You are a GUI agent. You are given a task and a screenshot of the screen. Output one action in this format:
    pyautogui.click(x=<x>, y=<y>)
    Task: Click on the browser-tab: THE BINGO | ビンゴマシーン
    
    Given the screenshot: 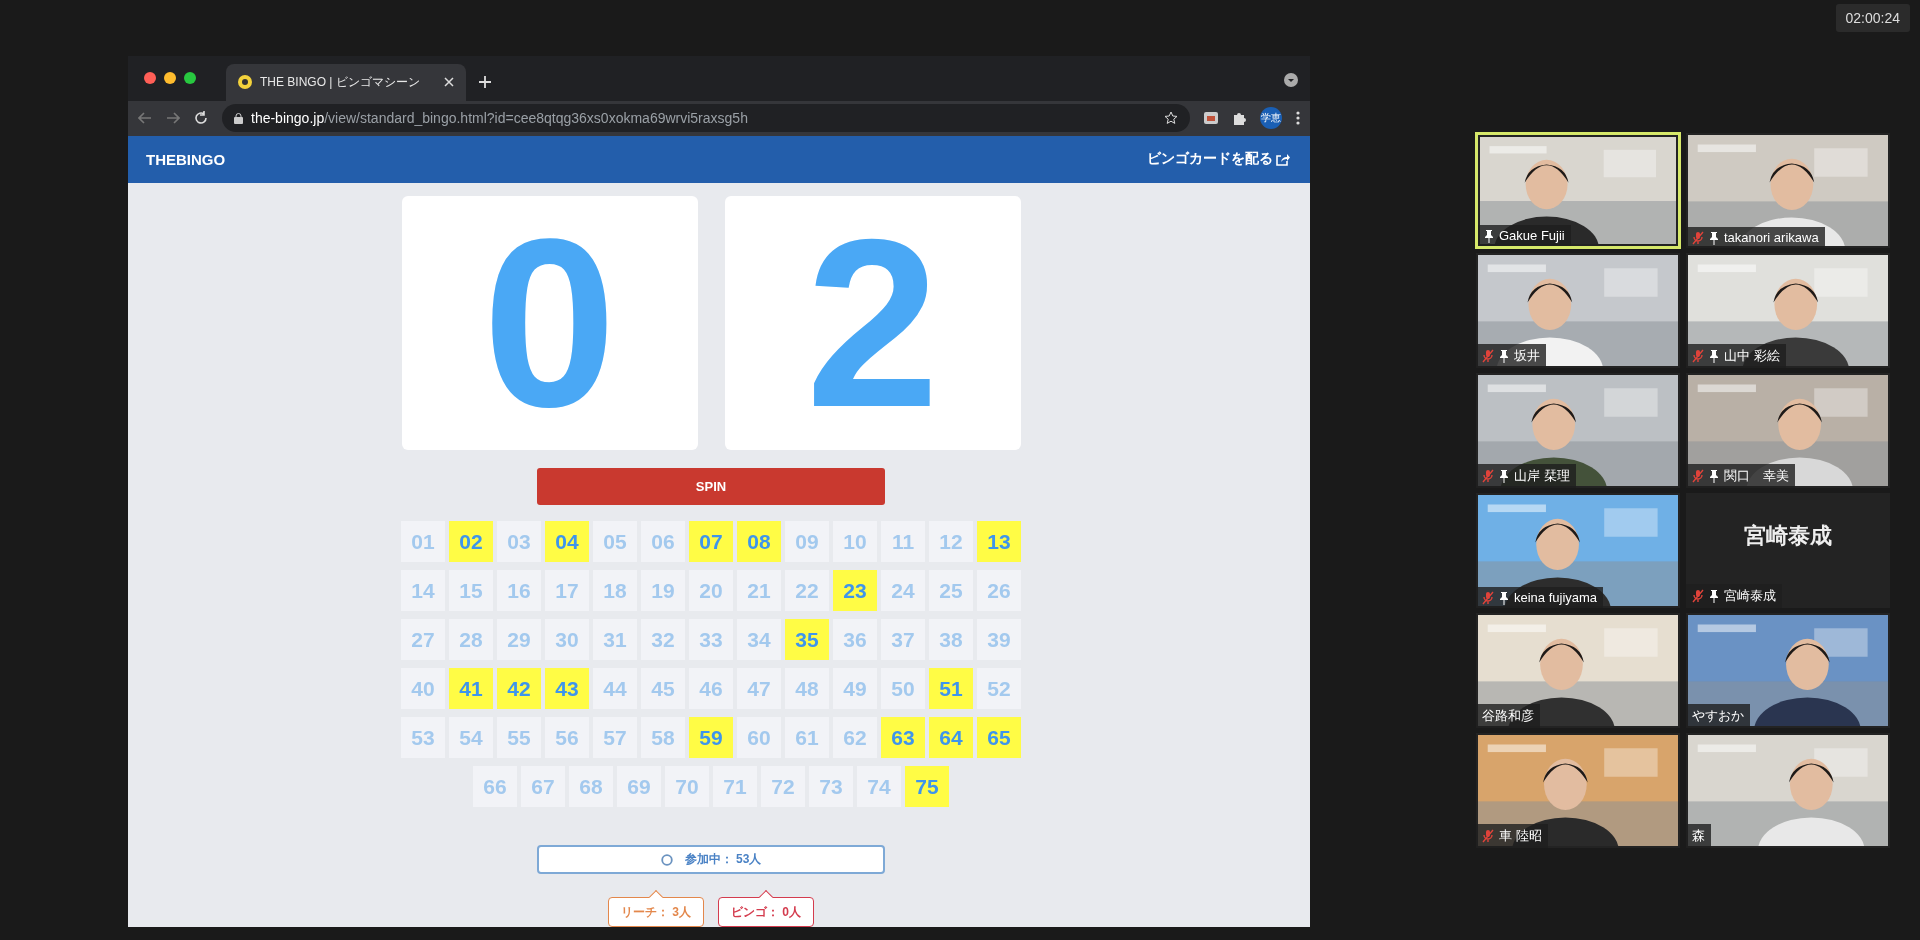 What is the action you would take?
    pyautogui.click(x=346, y=82)
    